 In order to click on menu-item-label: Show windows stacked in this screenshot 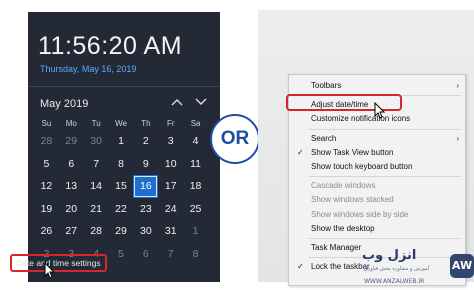, I will do `click(352, 200)`.